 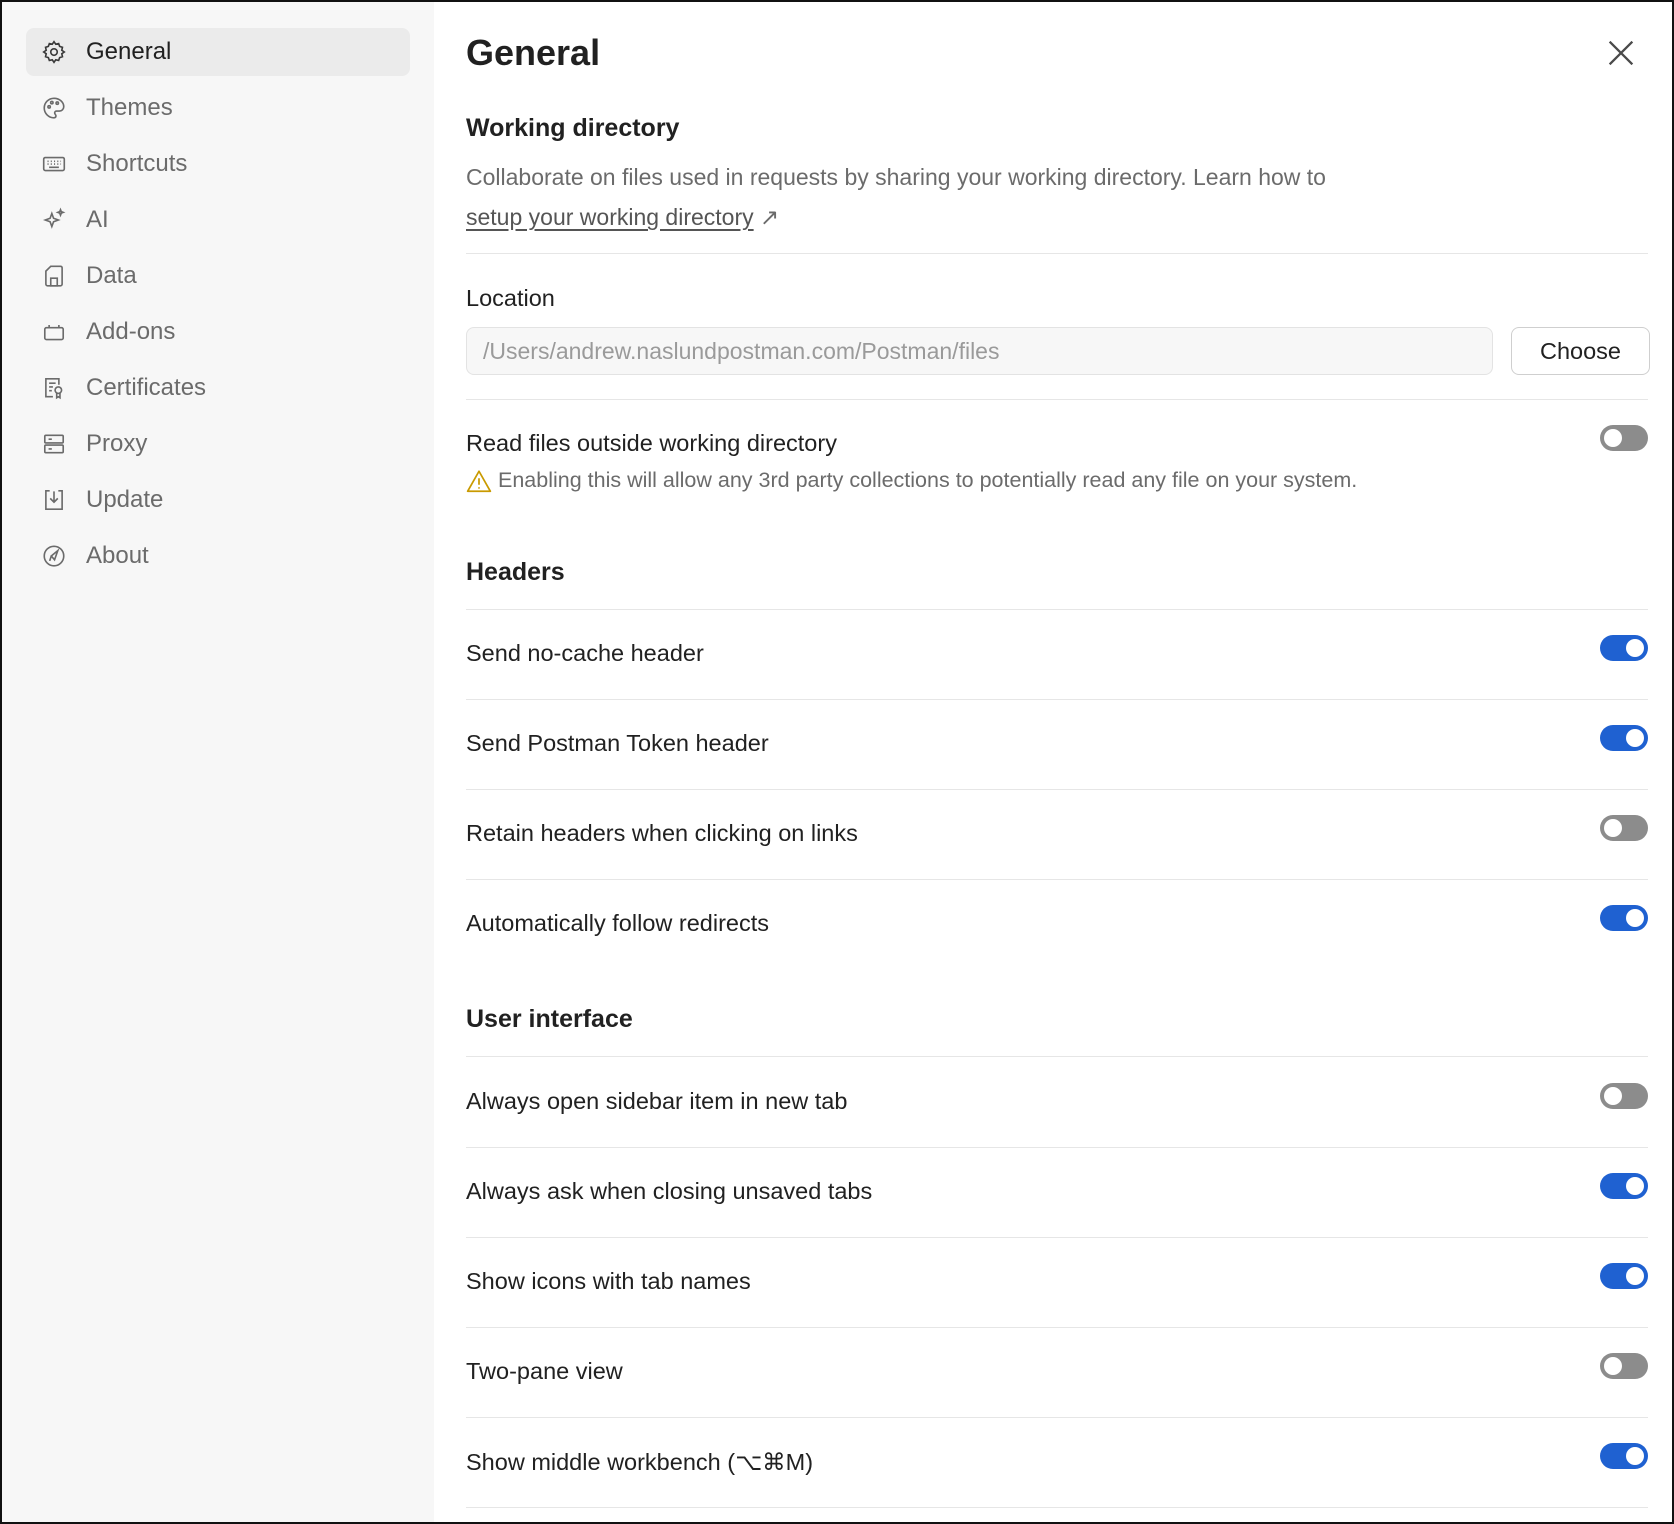 I want to click on postman-logo-icon, so click(x=54, y=556).